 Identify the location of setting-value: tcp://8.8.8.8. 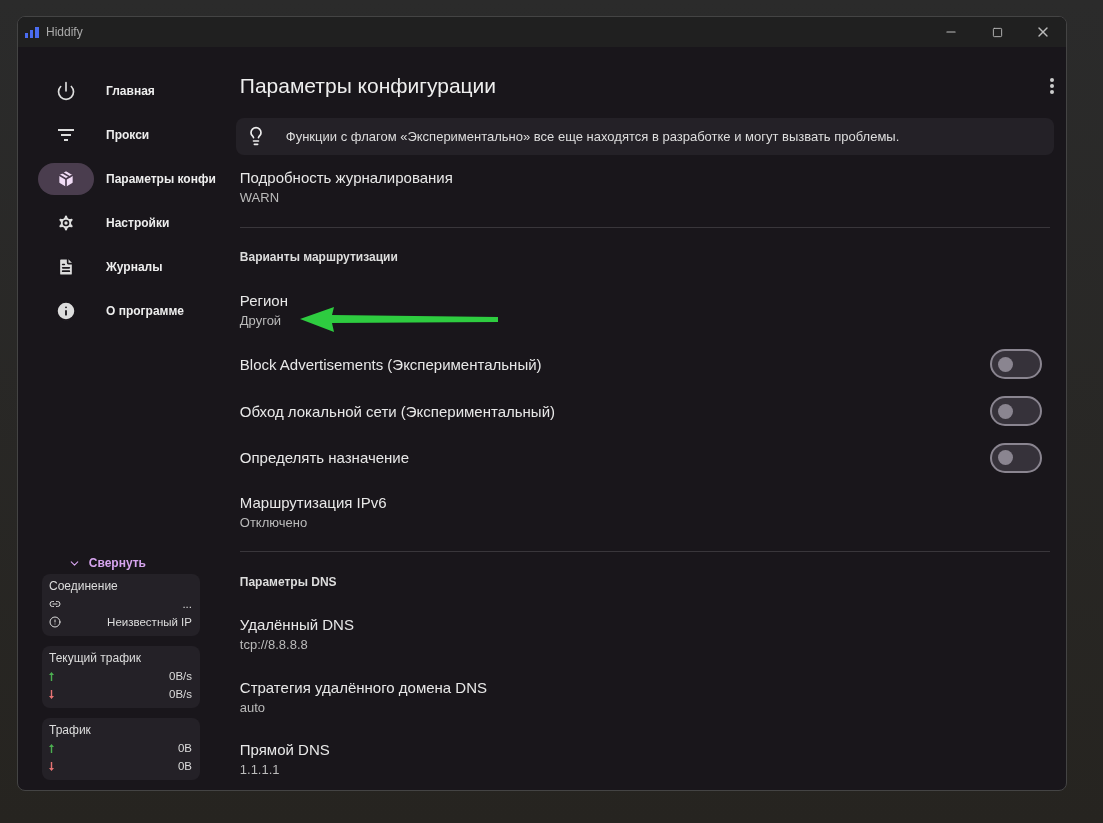
(274, 645).